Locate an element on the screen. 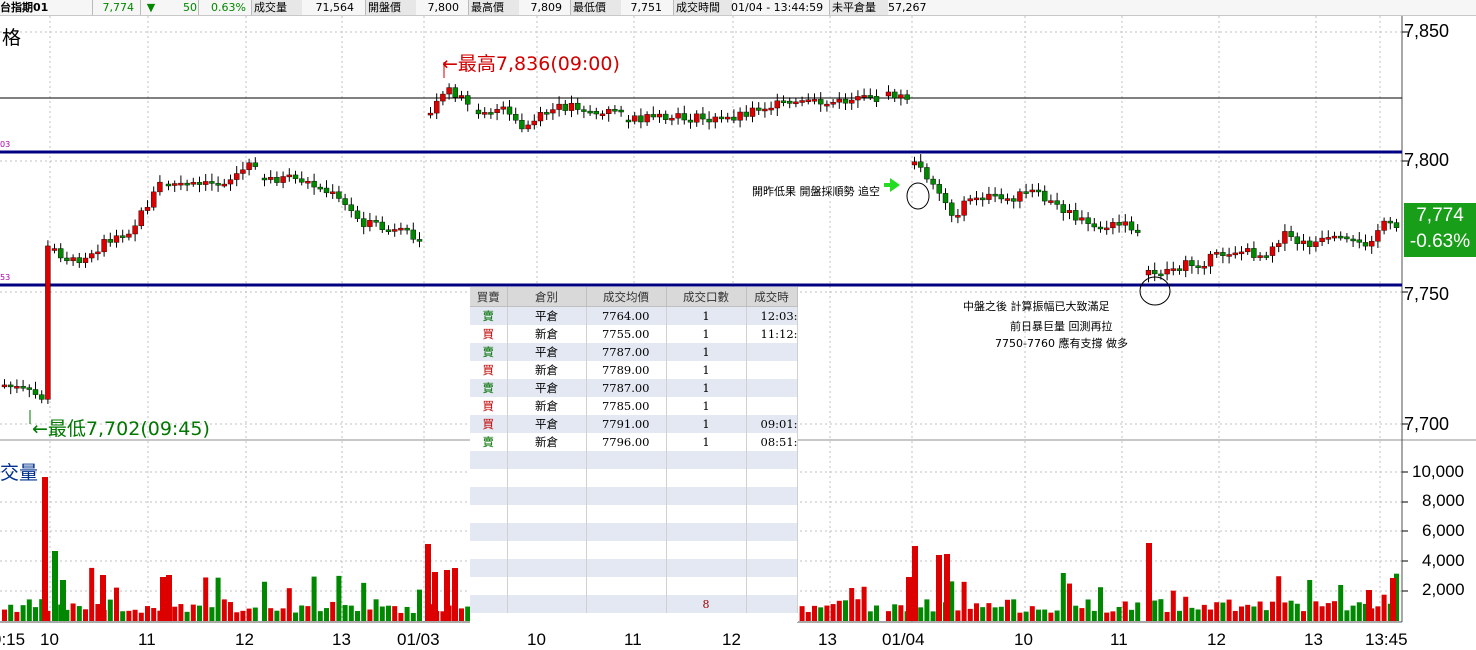  low-value: 7,751 is located at coordinates (646, 7).